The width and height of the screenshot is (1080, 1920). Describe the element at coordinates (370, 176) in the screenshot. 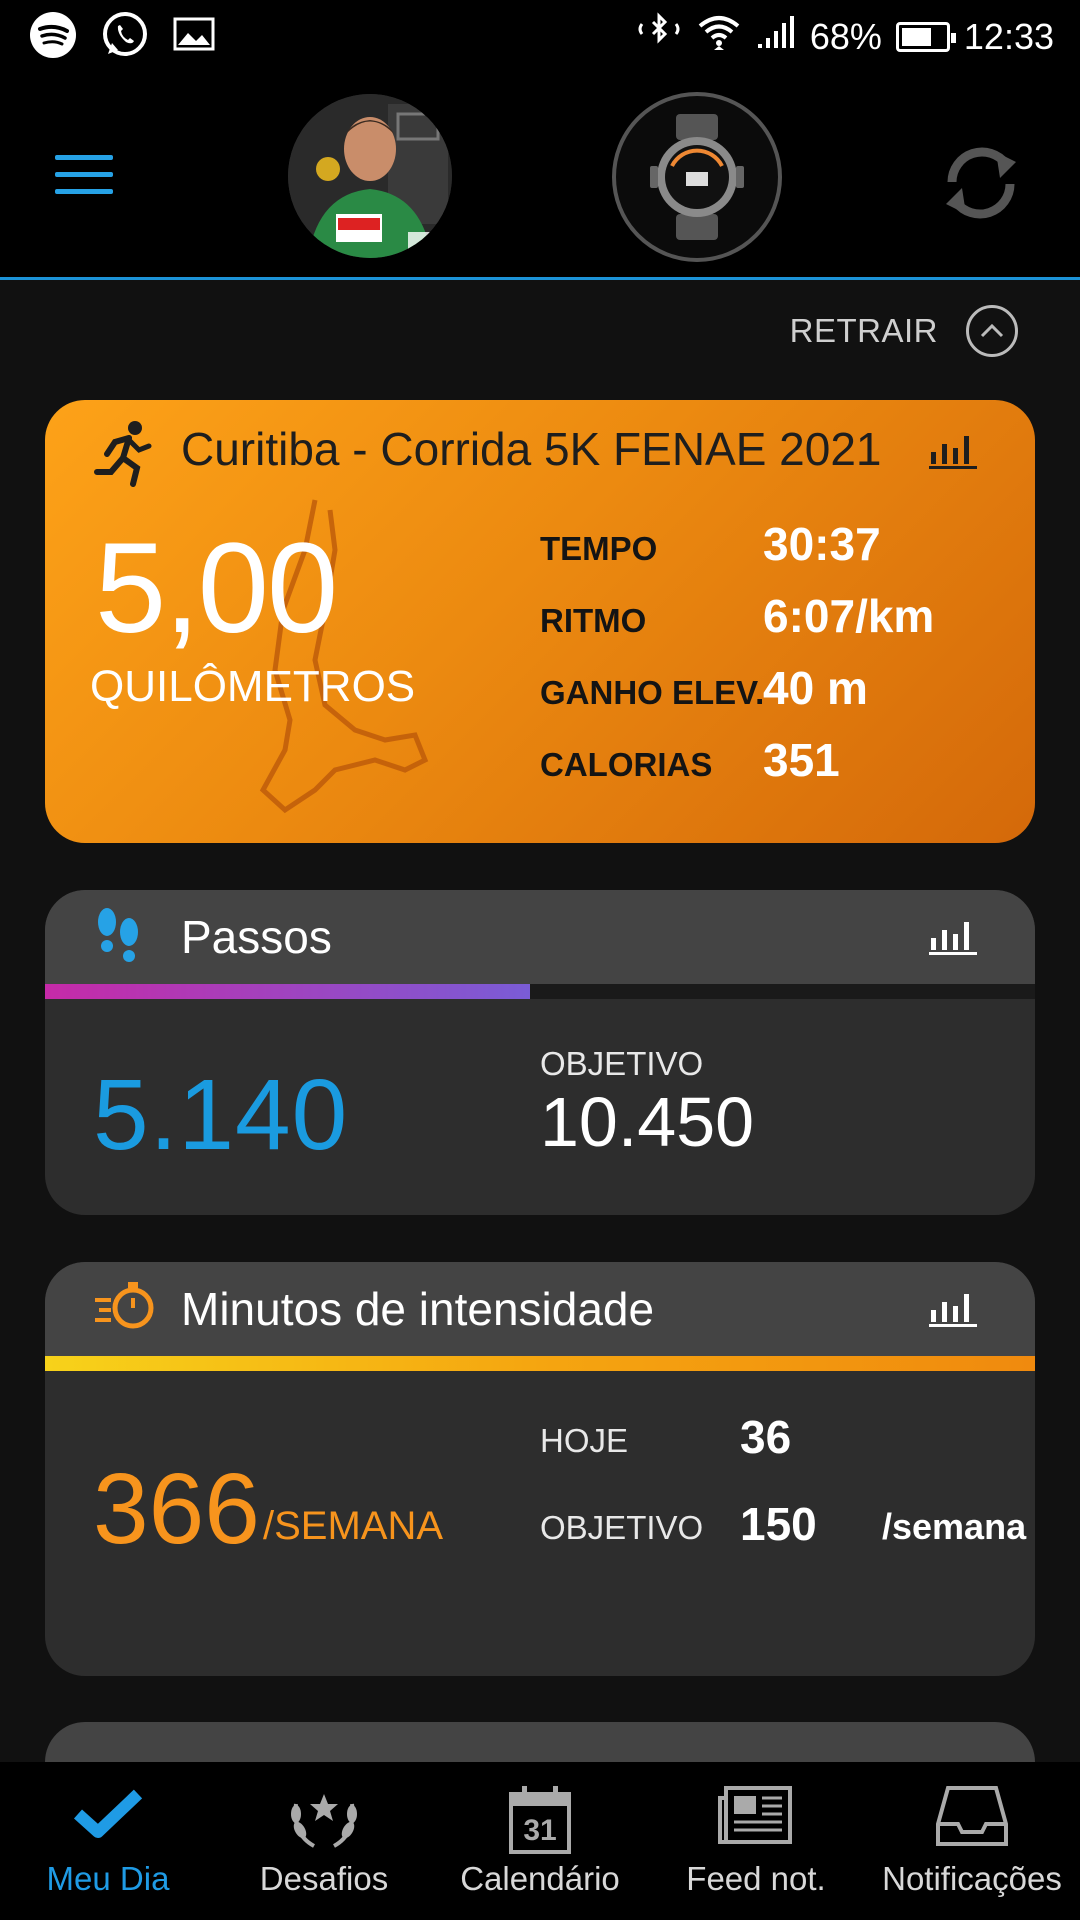

I see `profile-avatar` at that location.